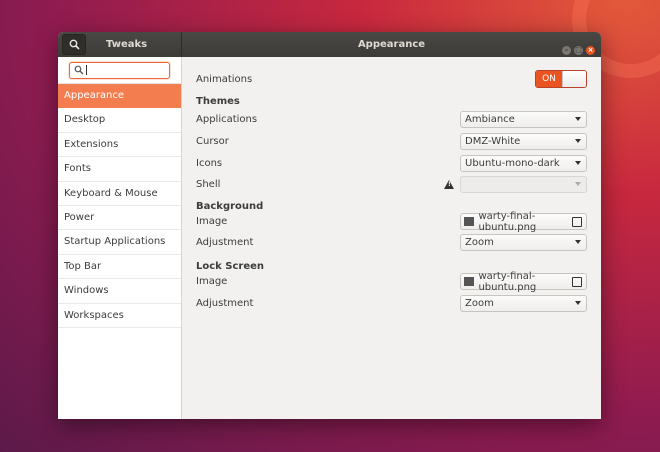  I want to click on maximize-button: □, so click(578, 50).